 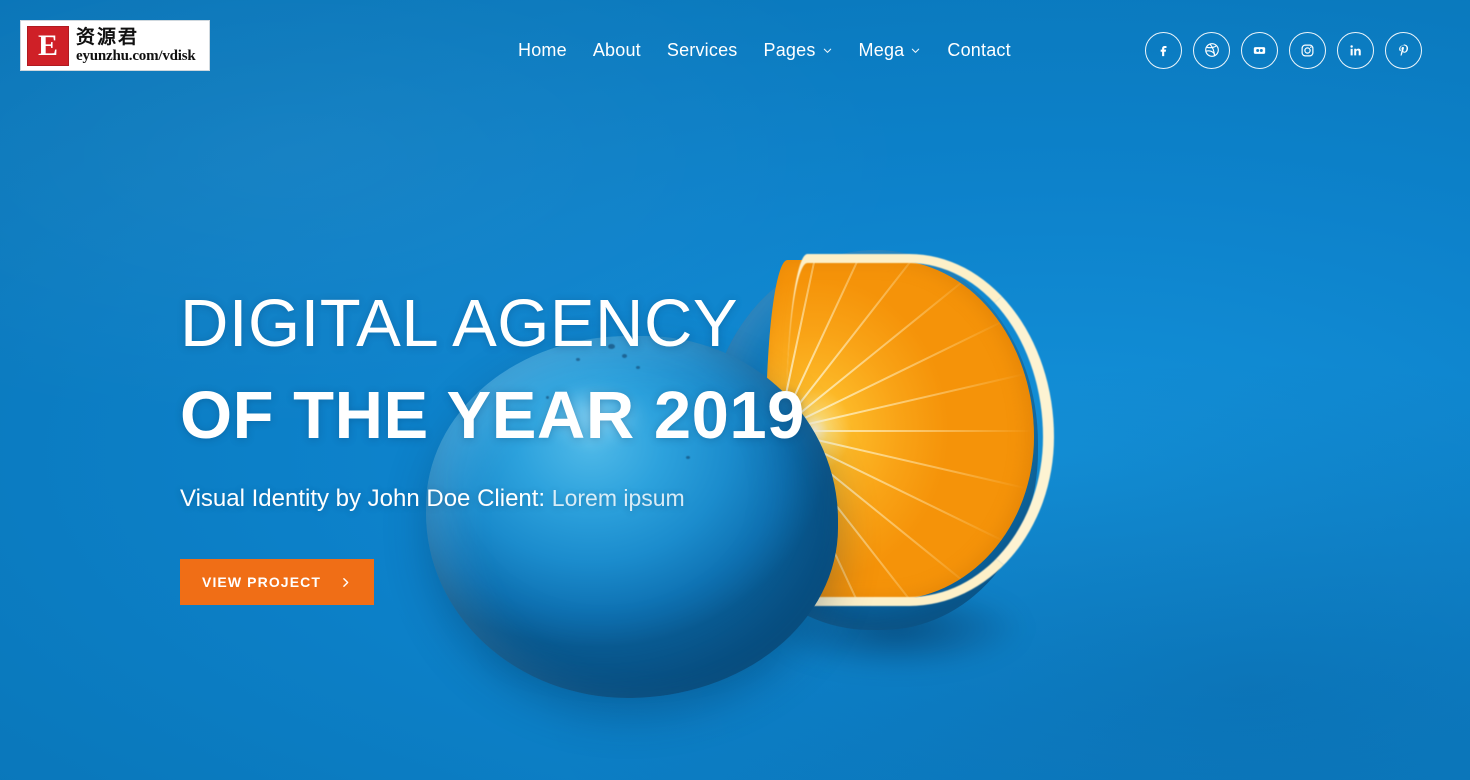 What do you see at coordinates (363, 498) in the screenshot?
I see `hero-subtitle-strong: Visual Identity by John Doe Client:` at bounding box center [363, 498].